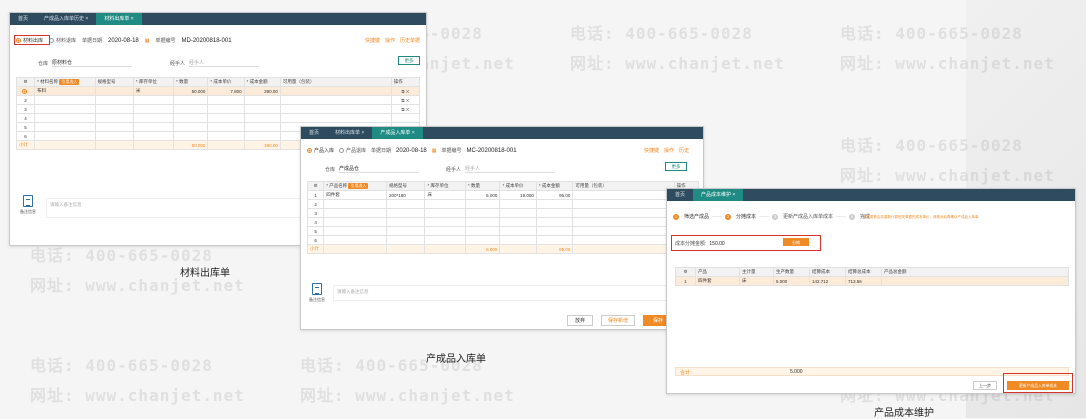 The image size is (1086, 419). Describe the element at coordinates (434, 151) in the screenshot. I see `calendar-icon: ▦` at that location.